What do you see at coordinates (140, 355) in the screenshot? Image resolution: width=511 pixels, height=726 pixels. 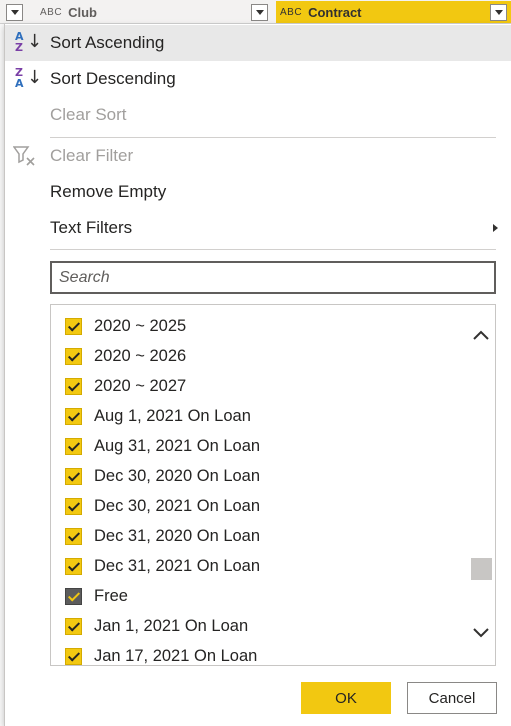 I see `list-item-label: 2020 ~ 2026` at bounding box center [140, 355].